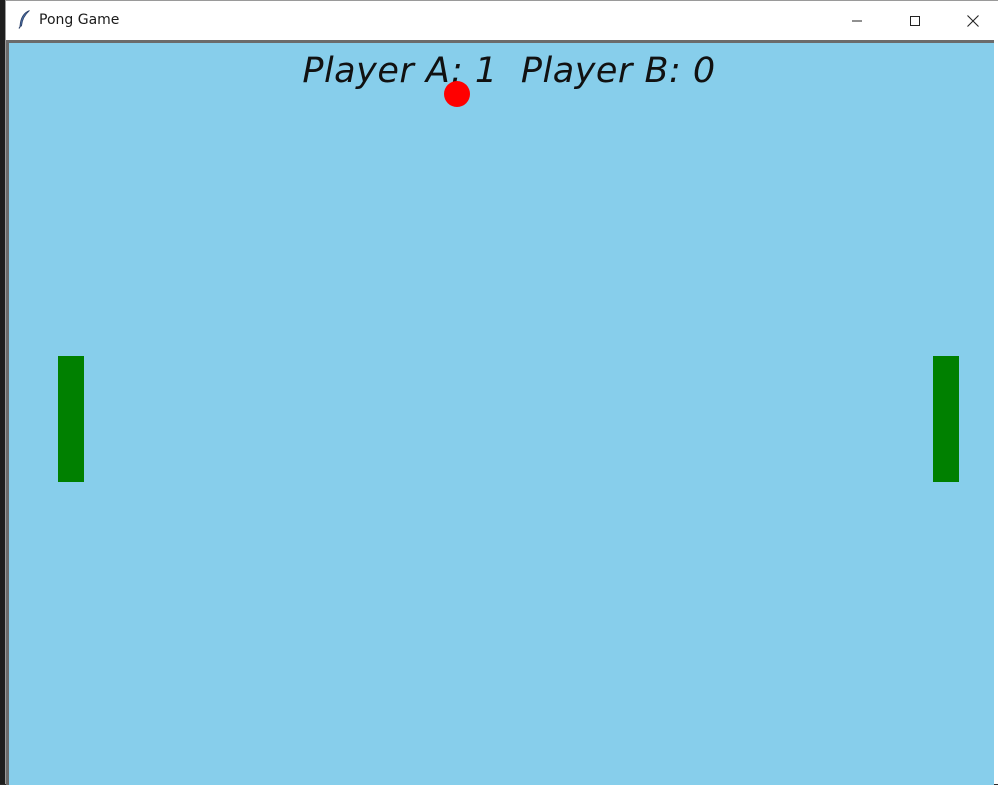 The image size is (998, 785). I want to click on scoreboard: Player A: 1 Player B: 0, so click(509, 71).